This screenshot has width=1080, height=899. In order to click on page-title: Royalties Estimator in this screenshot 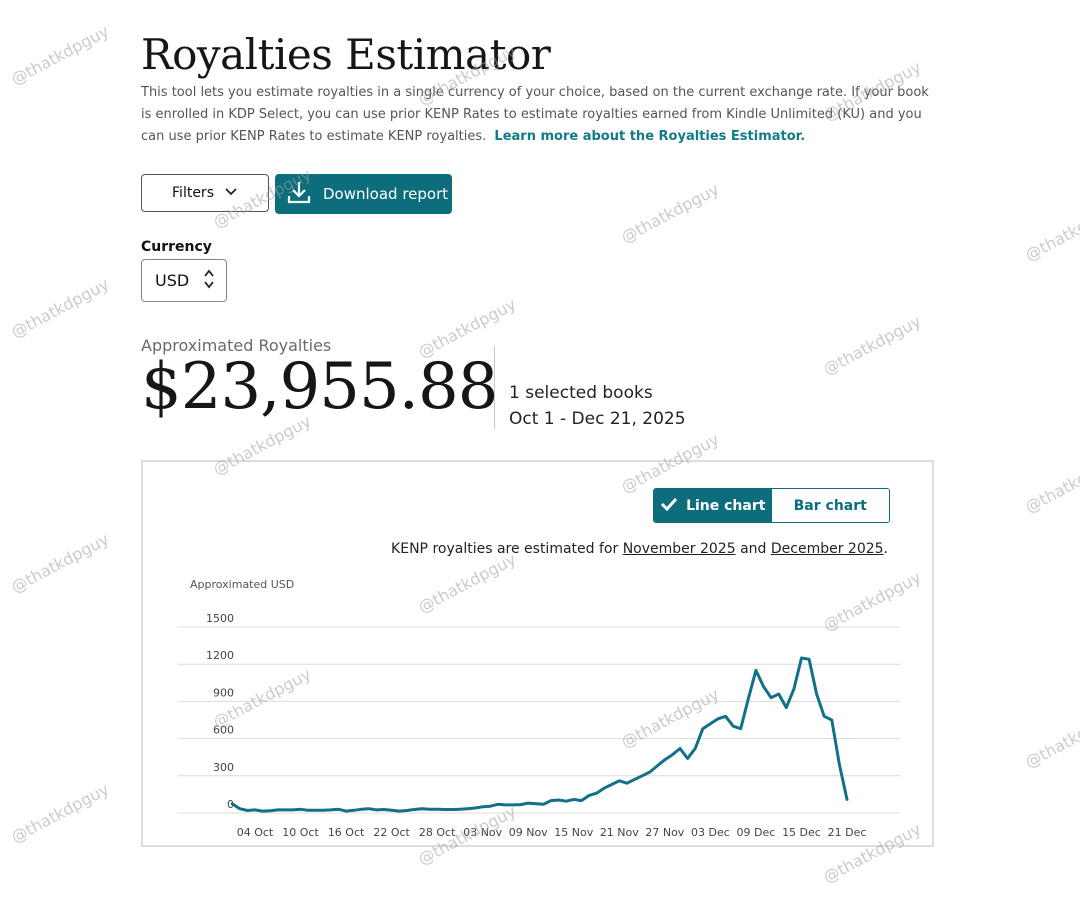, I will do `click(346, 54)`.